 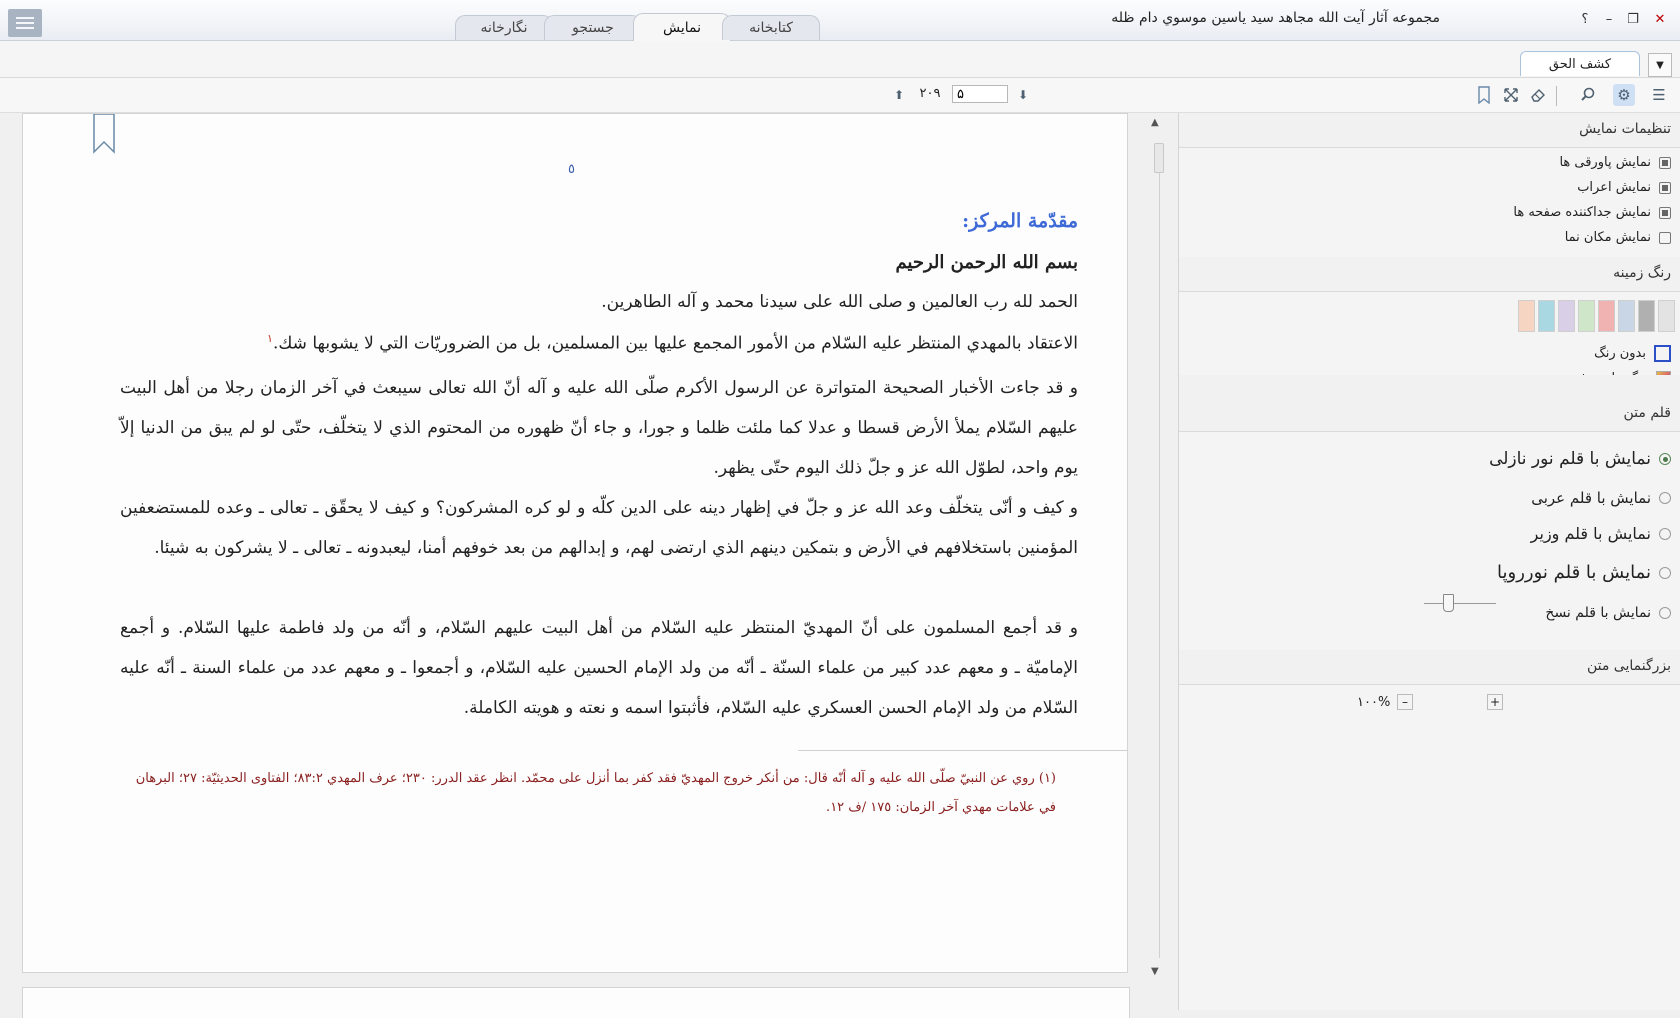 I want to click on bookmark-icon, so click(x=1484, y=95).